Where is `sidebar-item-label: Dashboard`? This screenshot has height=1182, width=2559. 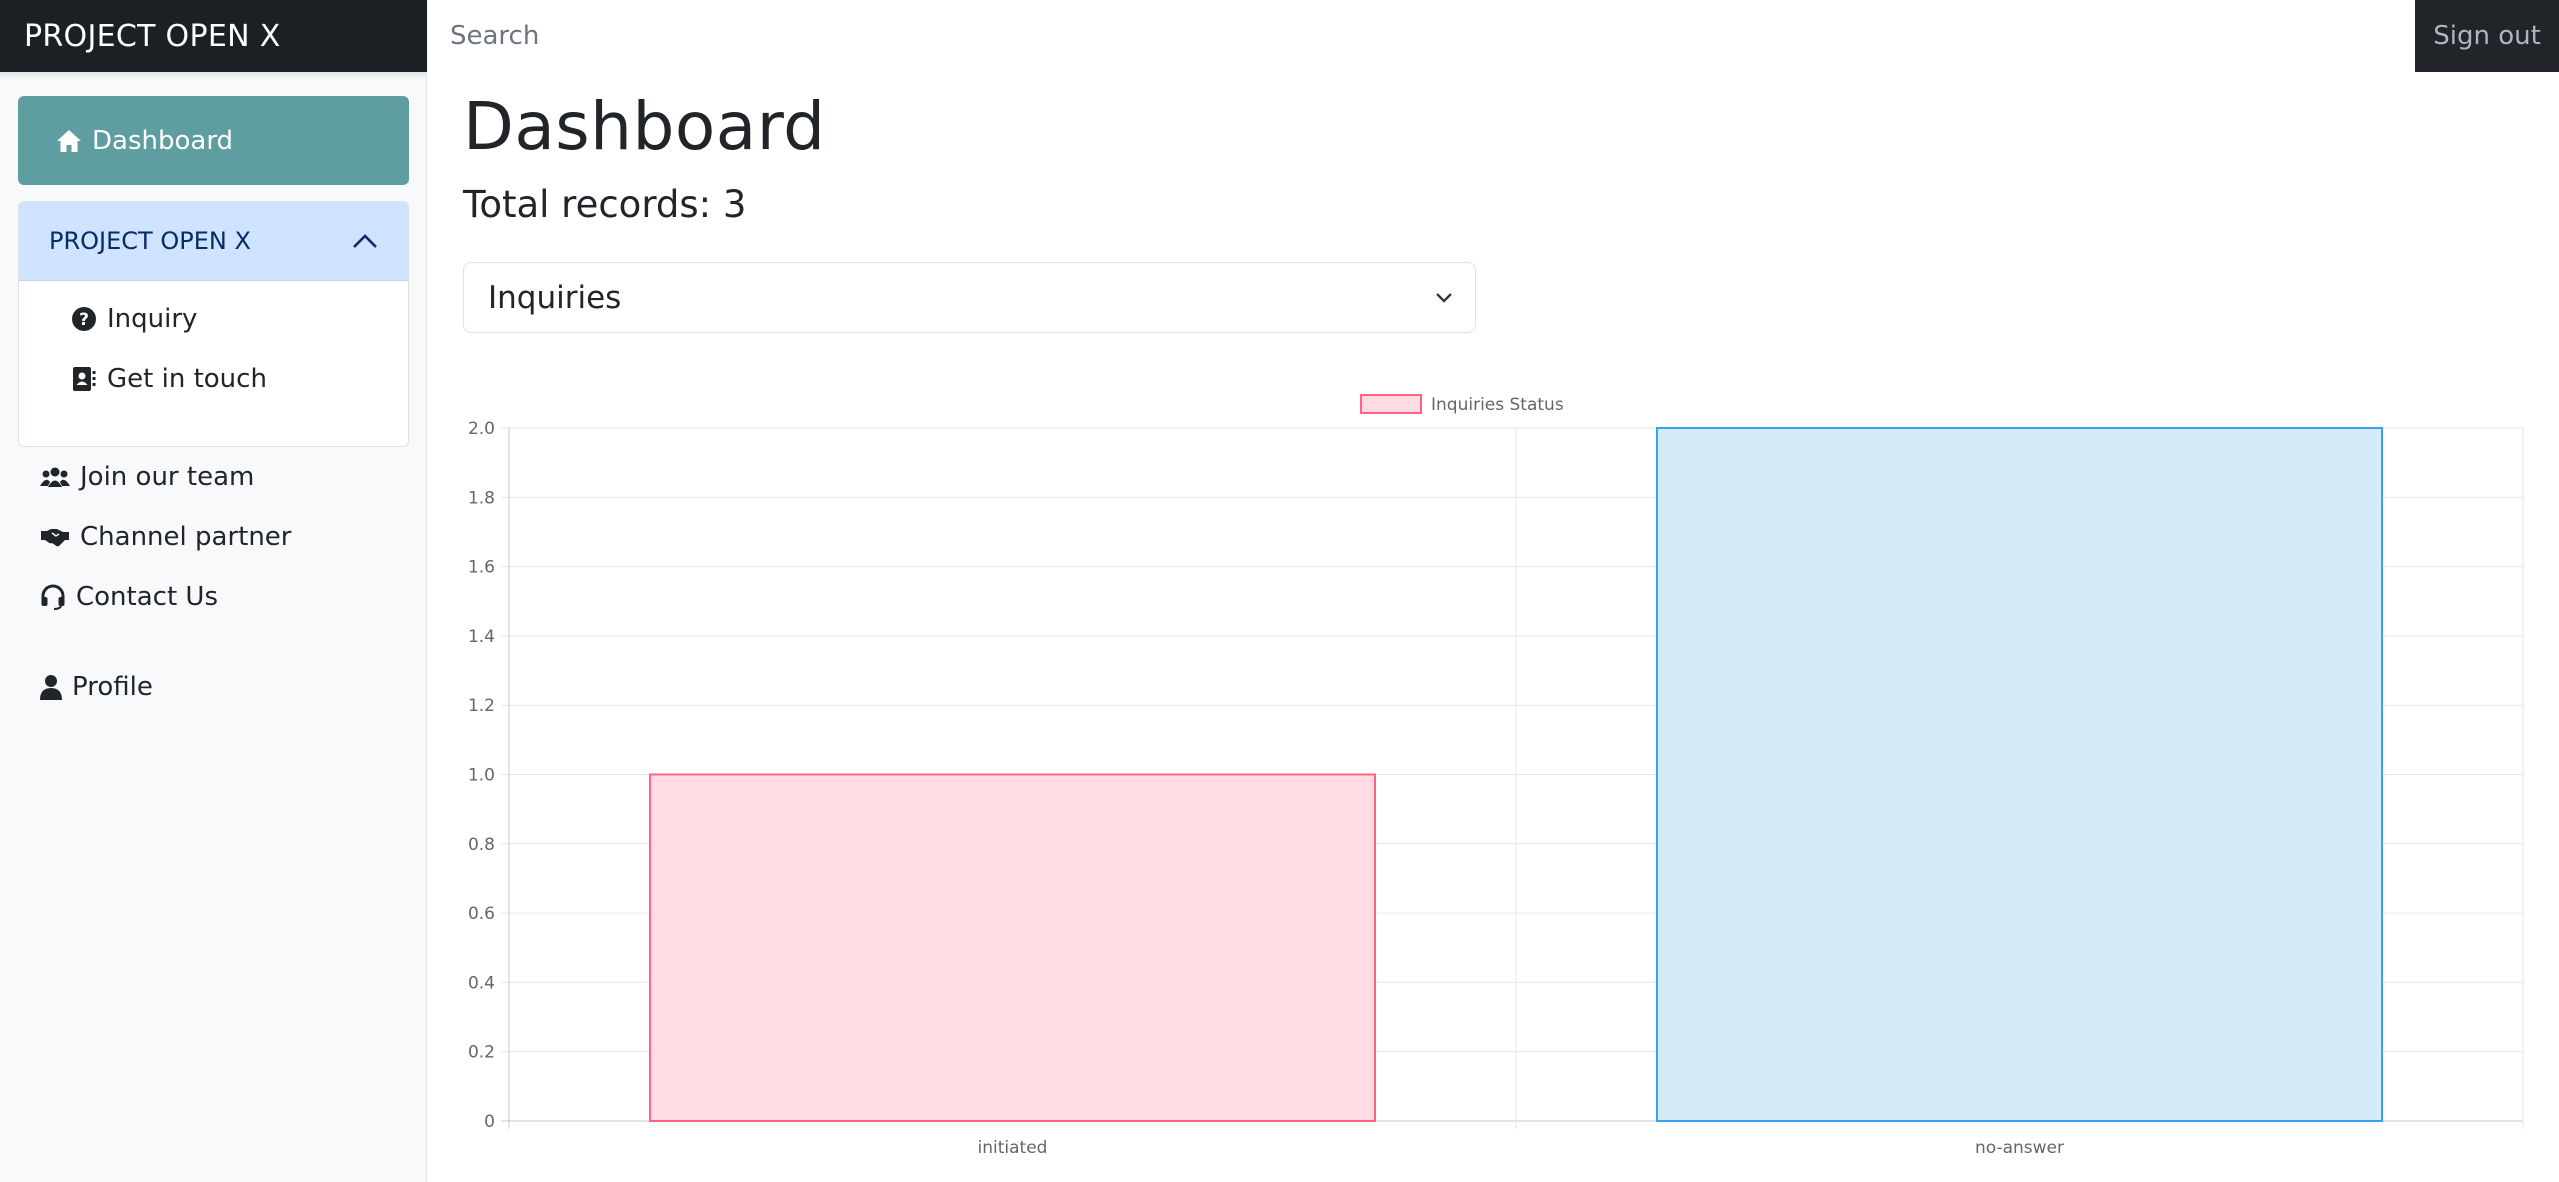 sidebar-item-label: Dashboard is located at coordinates (163, 140).